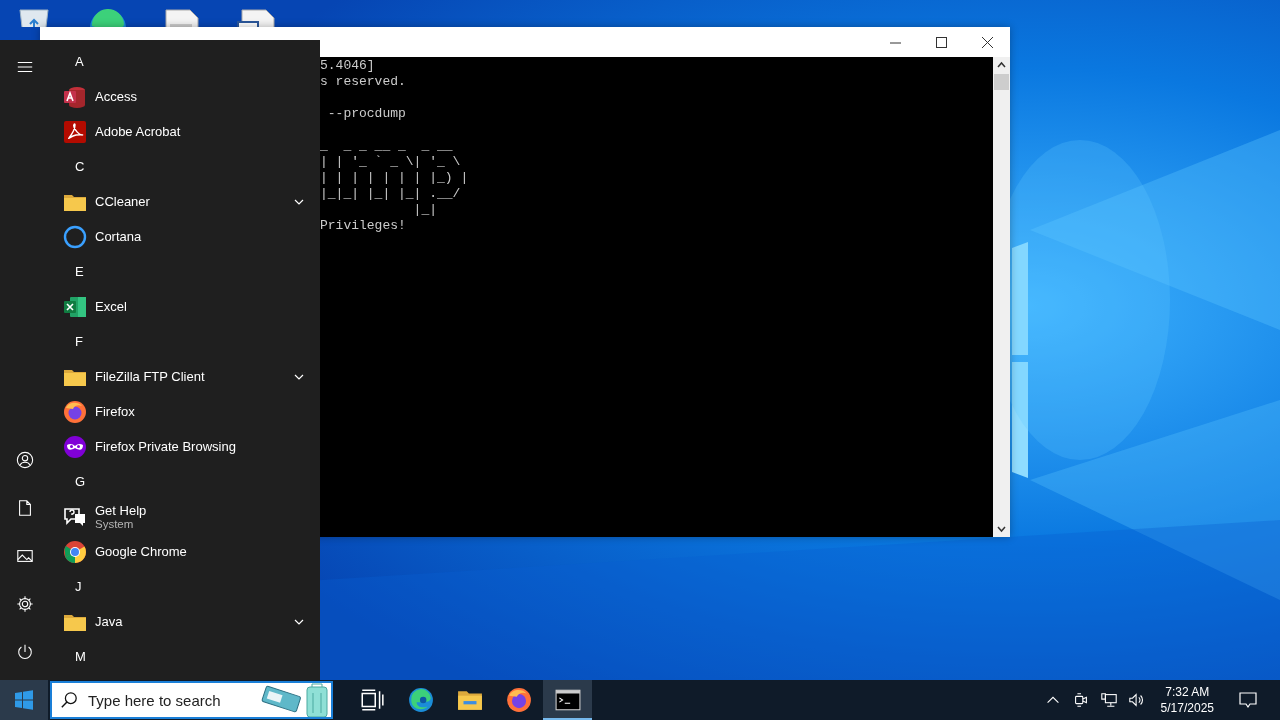 This screenshot has height=720, width=1280. I want to click on windows-logo-icon, so click(24, 700).